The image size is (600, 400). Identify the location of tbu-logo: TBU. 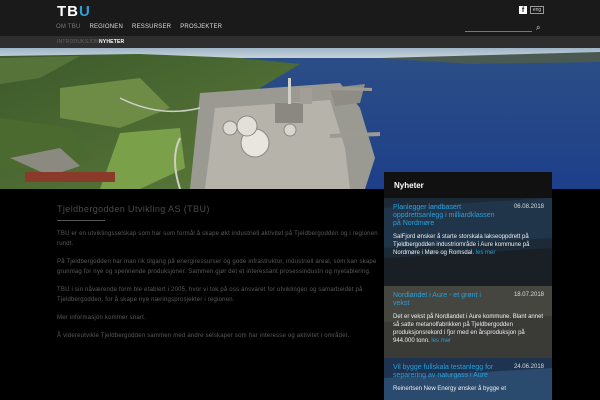
(74, 11).